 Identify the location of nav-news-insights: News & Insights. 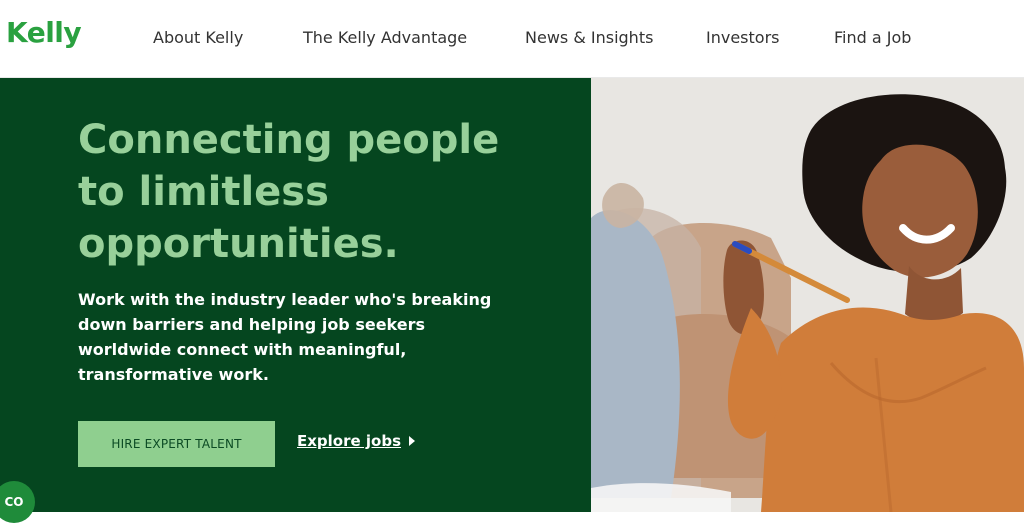
(589, 37).